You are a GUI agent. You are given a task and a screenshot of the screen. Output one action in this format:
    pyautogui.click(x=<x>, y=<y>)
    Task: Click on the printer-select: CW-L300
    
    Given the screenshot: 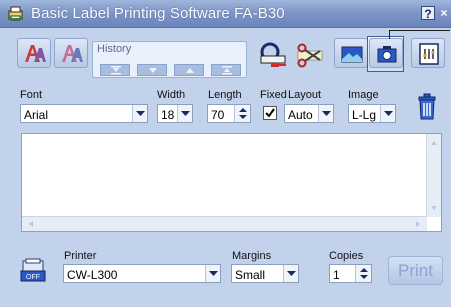 What is the action you would take?
    pyautogui.click(x=142, y=273)
    